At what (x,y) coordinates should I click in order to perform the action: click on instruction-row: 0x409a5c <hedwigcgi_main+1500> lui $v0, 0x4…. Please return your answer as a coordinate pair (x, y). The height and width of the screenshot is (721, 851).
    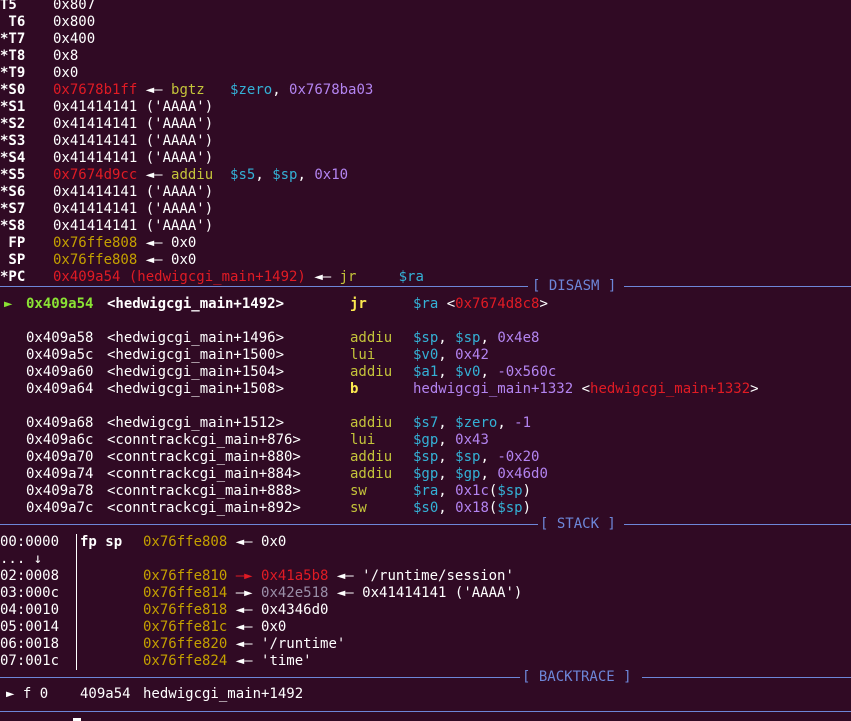
    Looking at the image, I should click on (425, 355).